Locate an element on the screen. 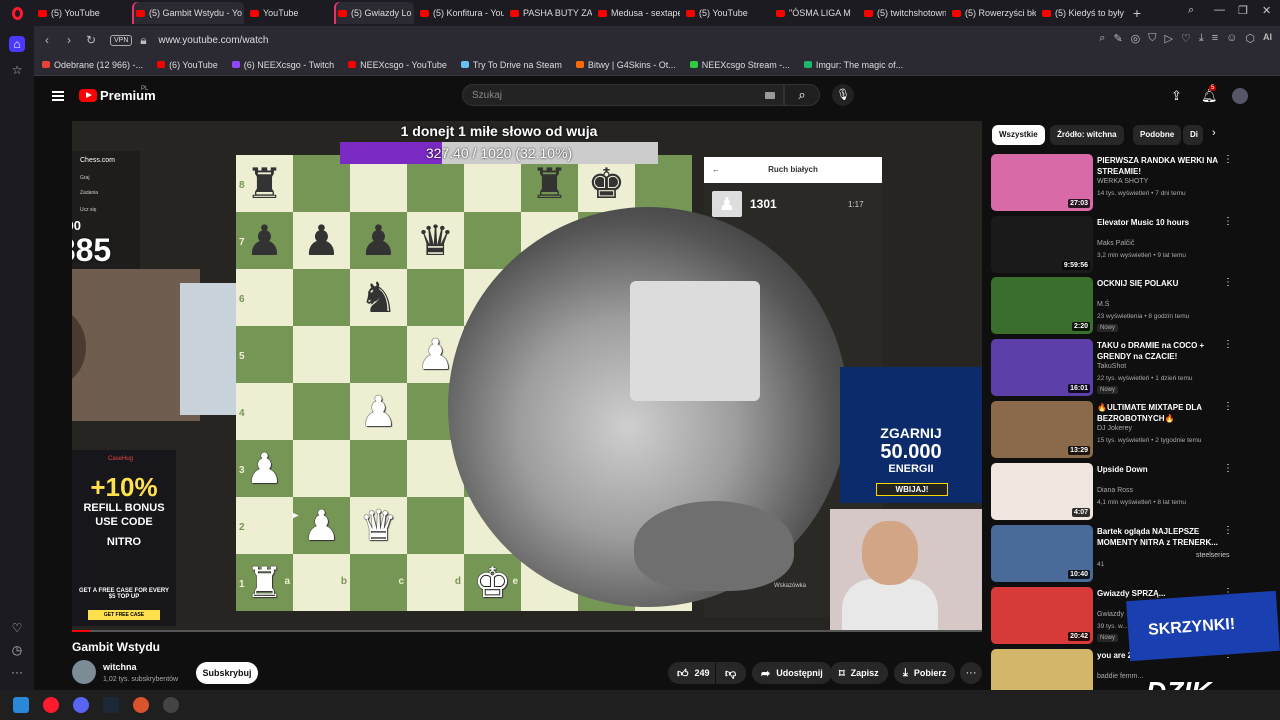 The width and height of the screenshot is (1280, 720). video-thumbnail: 13:29 is located at coordinates (1042, 429).